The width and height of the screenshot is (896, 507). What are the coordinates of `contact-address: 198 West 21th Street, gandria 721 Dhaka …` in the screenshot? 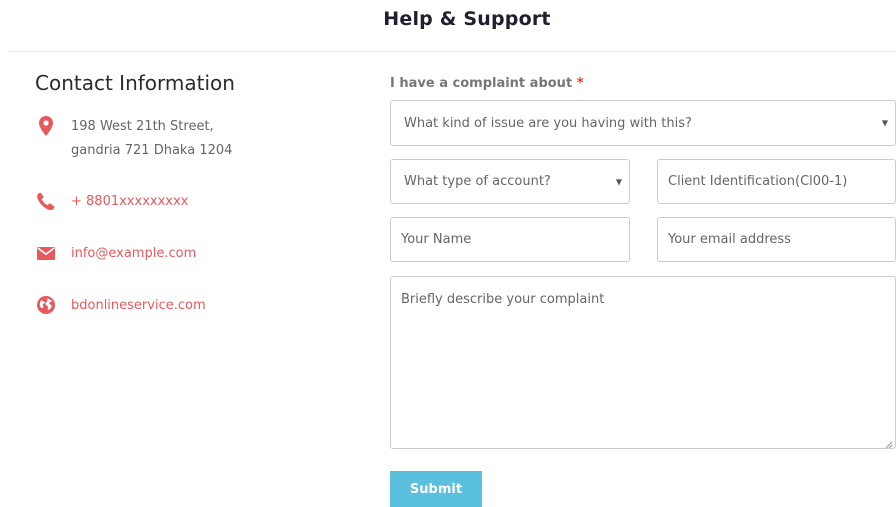 It's located at (133, 139).